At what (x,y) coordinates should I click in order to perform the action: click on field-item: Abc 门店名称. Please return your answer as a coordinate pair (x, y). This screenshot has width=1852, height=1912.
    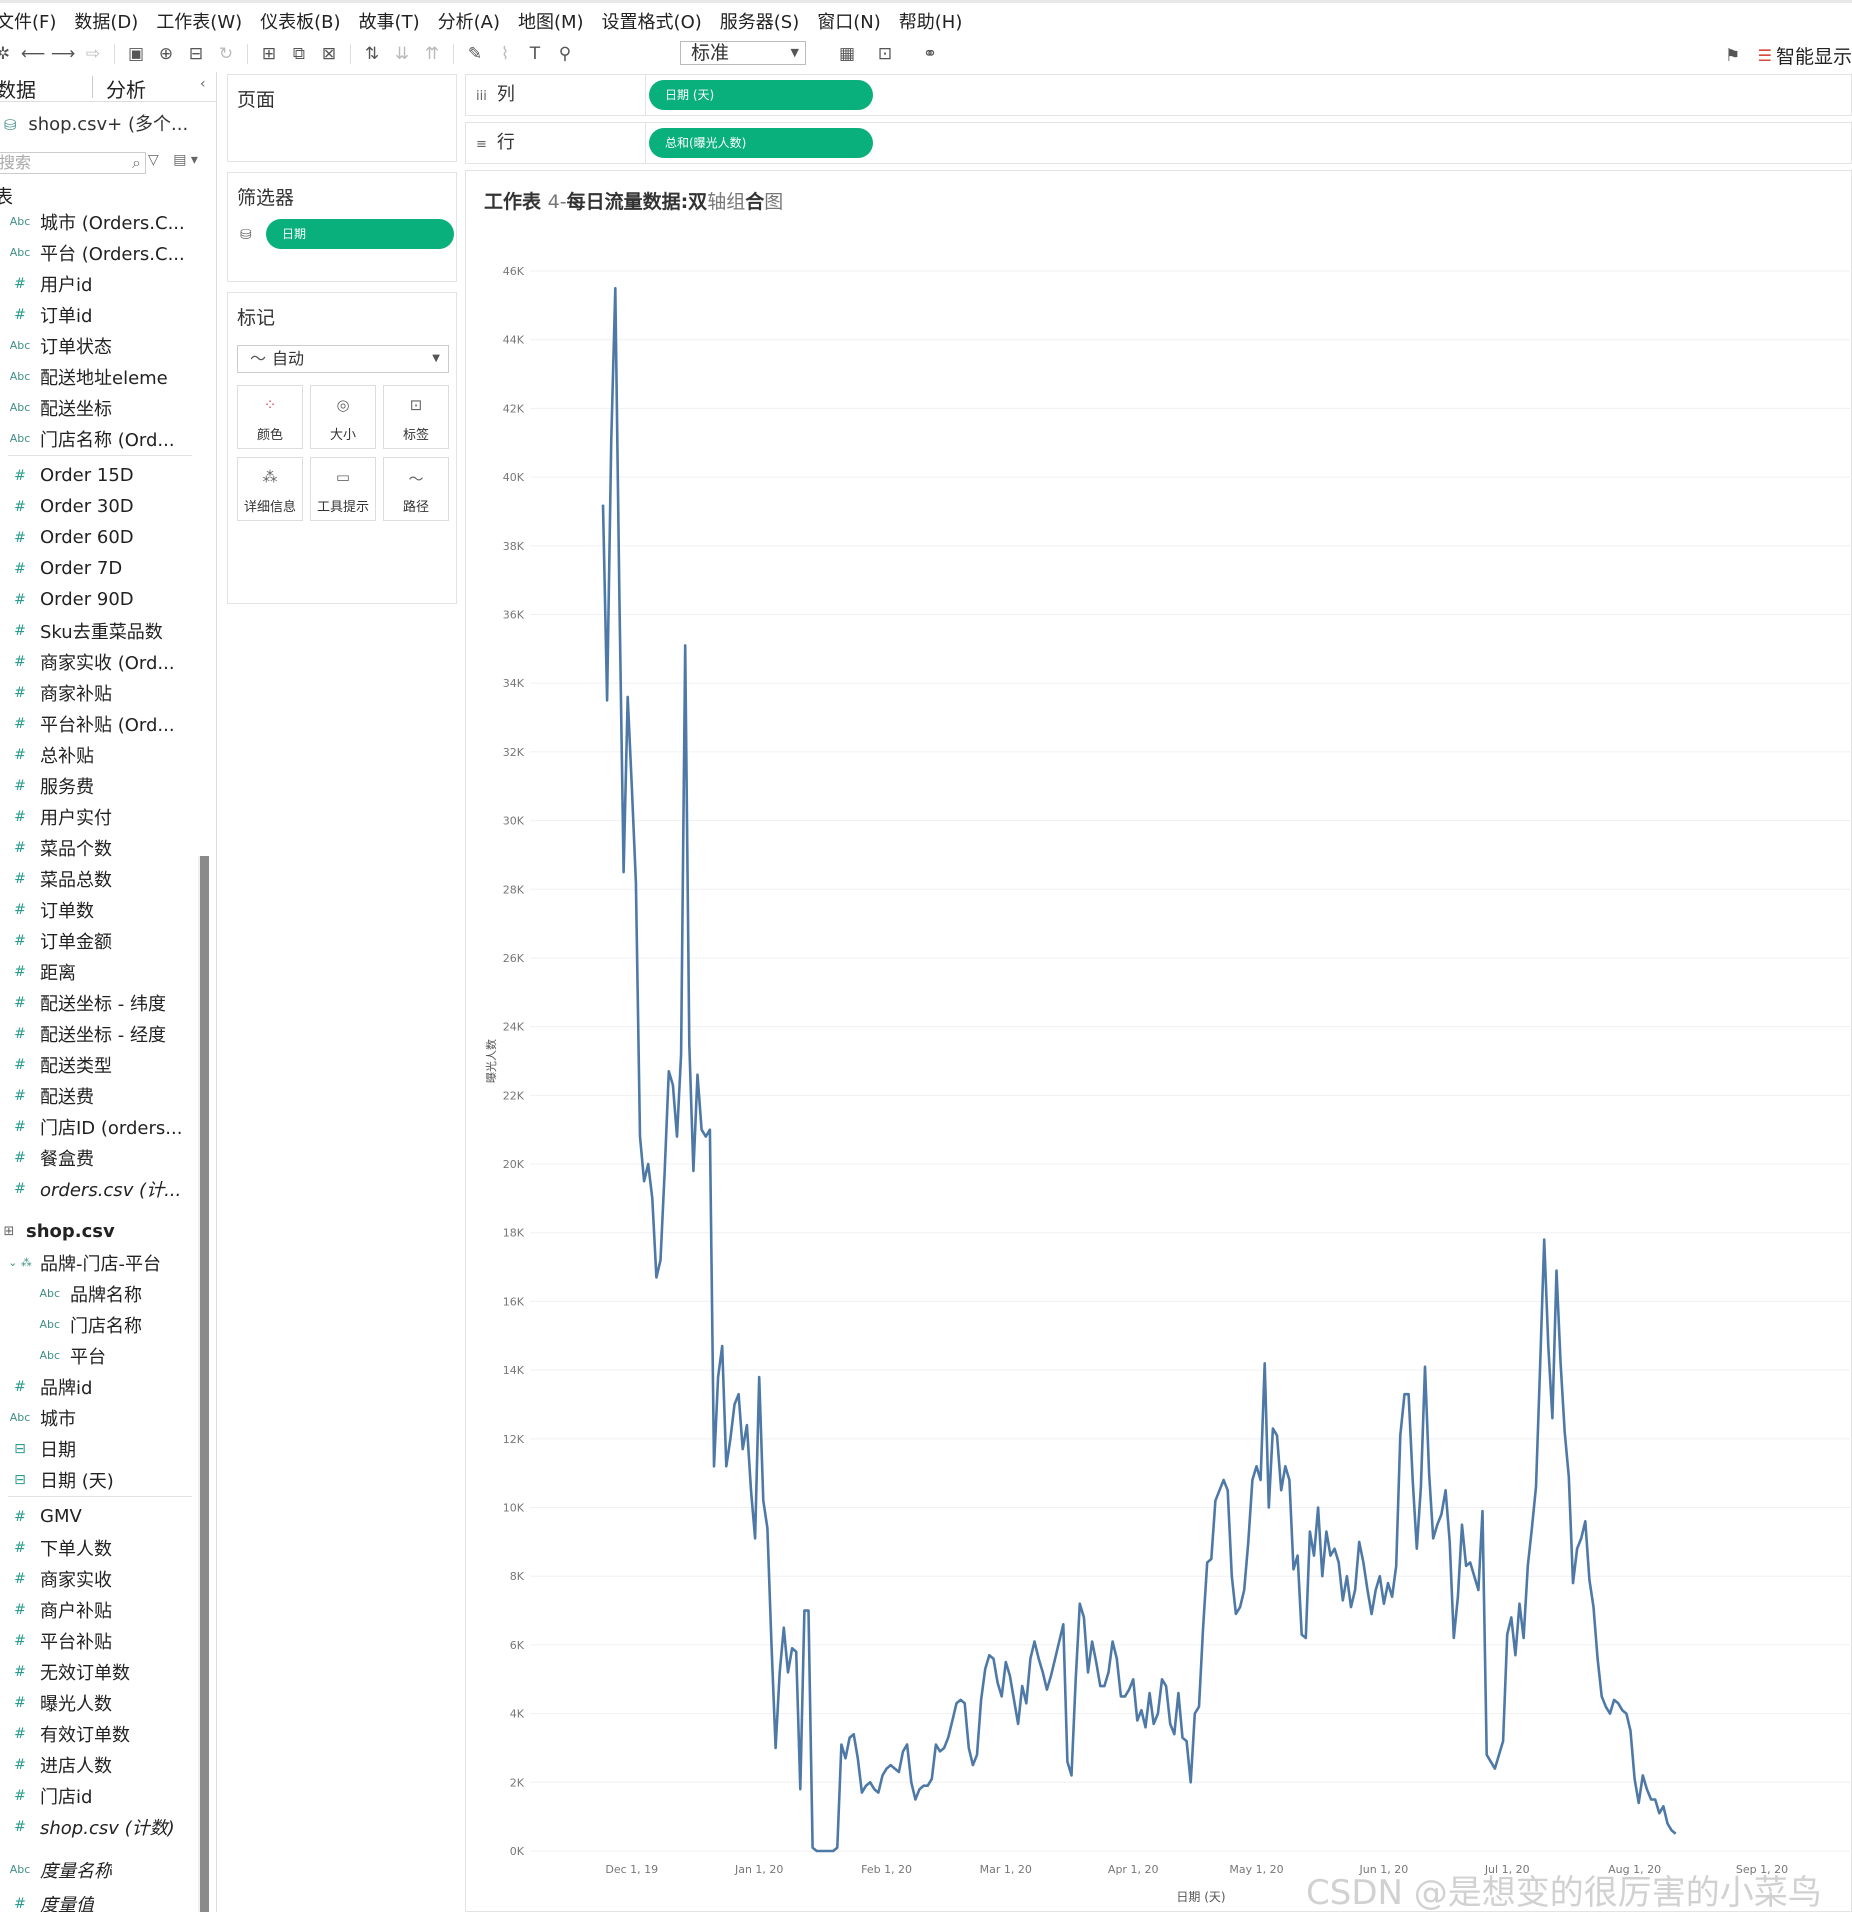
    Looking at the image, I should click on (100, 1324).